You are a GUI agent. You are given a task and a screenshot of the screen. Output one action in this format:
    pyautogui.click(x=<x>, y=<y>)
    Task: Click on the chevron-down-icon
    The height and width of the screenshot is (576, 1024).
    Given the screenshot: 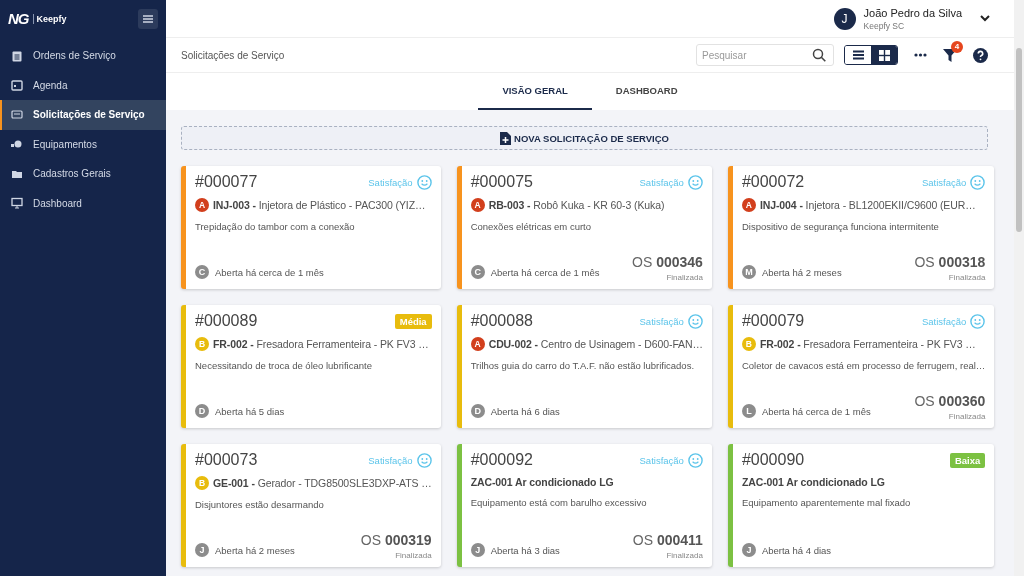 What is the action you would take?
    pyautogui.click(x=985, y=18)
    